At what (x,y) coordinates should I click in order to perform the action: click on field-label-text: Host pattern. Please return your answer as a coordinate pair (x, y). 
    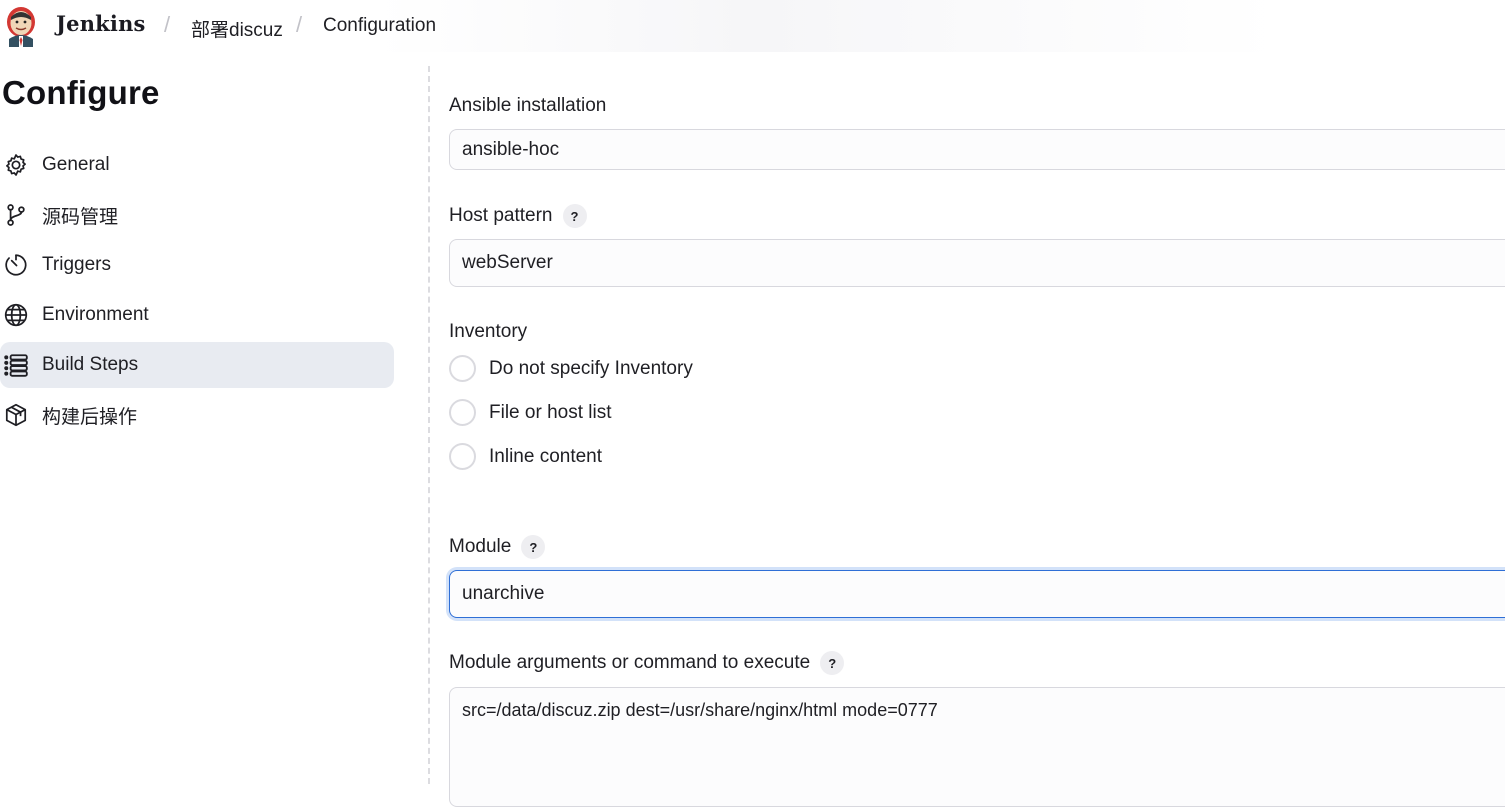
    Looking at the image, I should click on (501, 215).